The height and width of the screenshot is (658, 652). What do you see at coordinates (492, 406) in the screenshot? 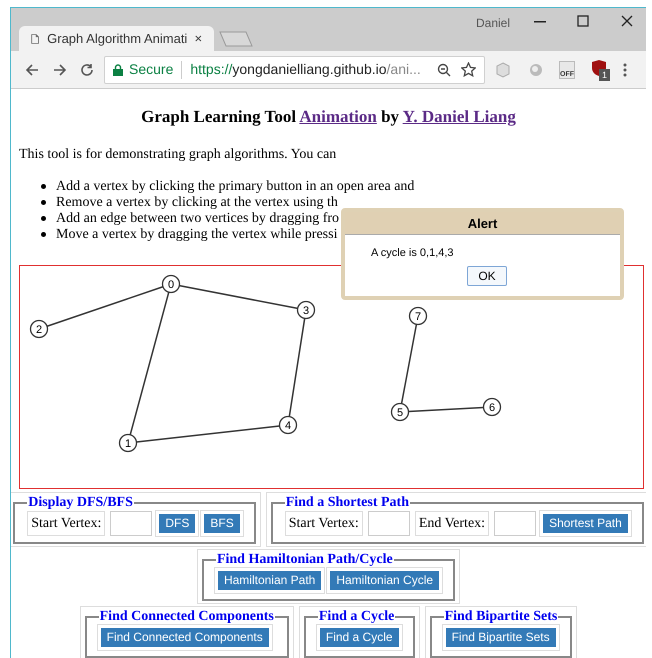
I see `vertex-node: 6` at bounding box center [492, 406].